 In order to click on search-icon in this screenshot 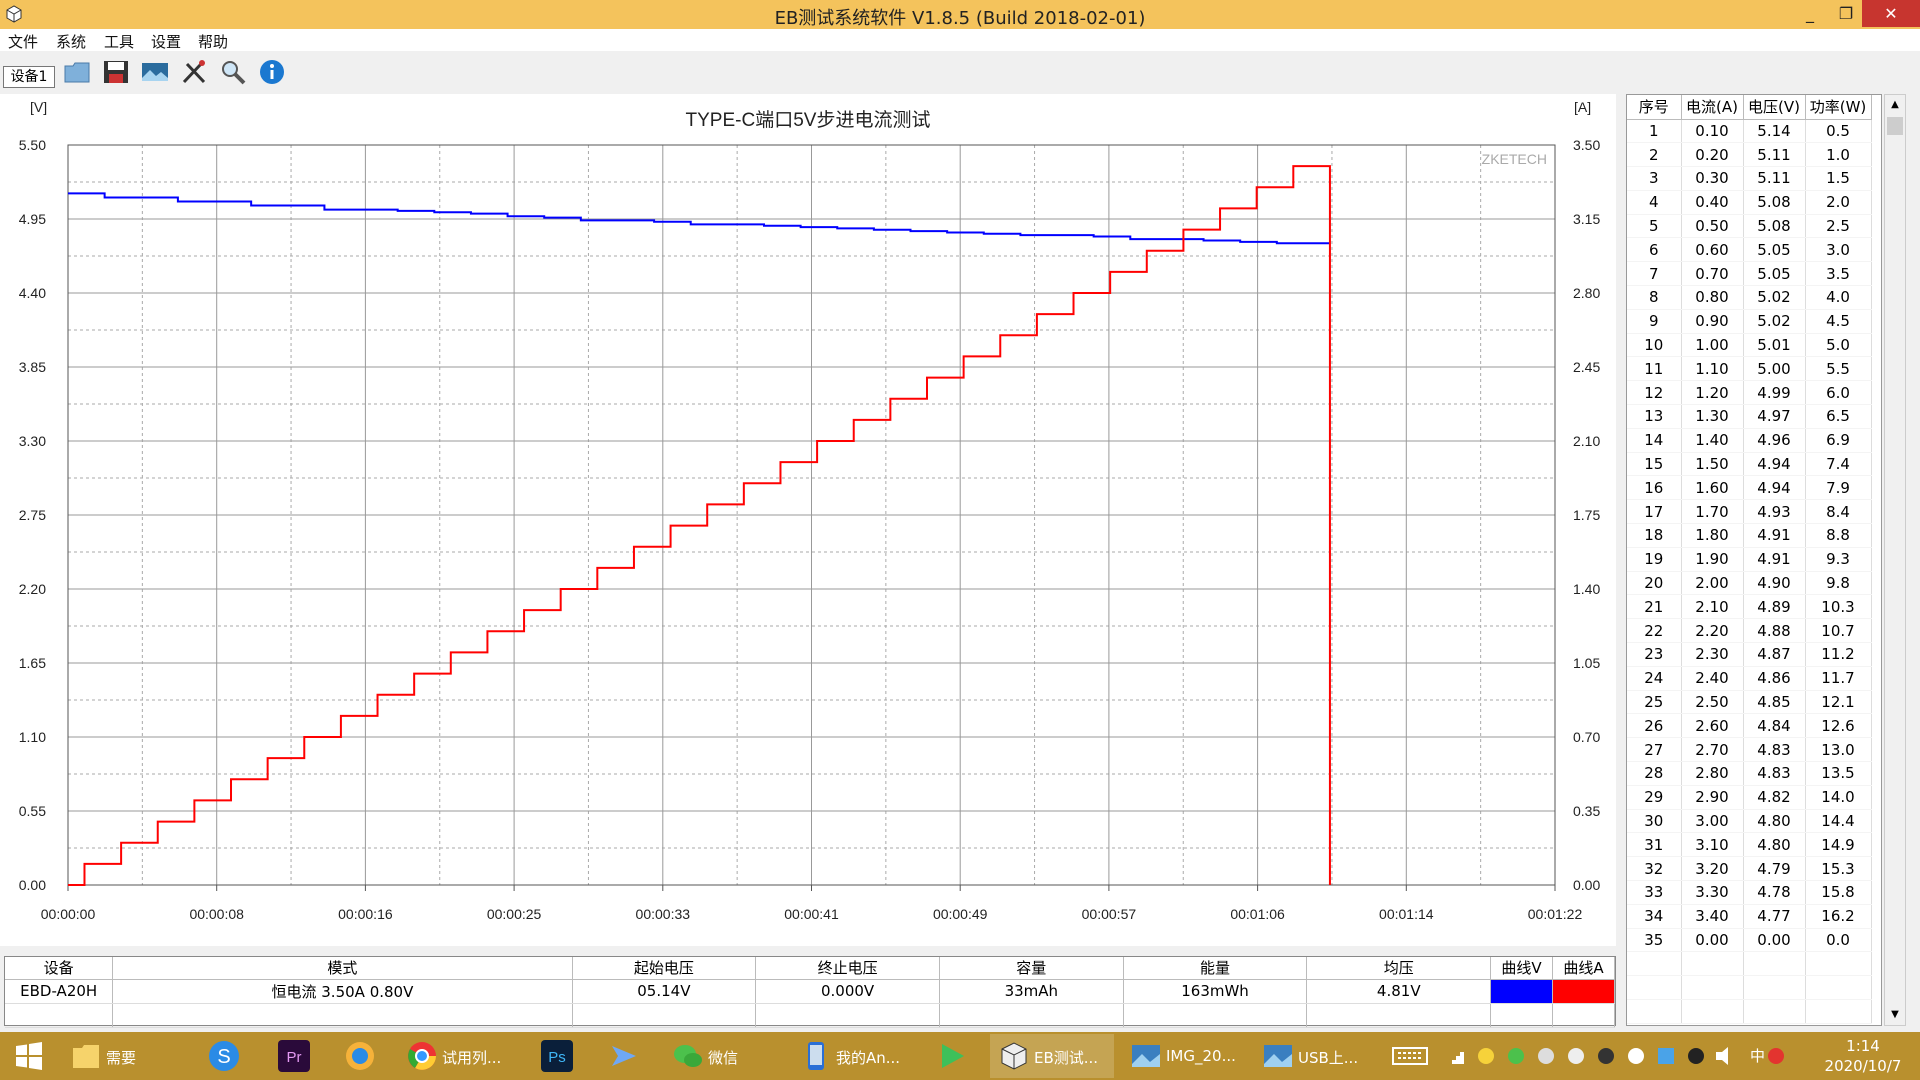, I will do `click(233, 72)`.